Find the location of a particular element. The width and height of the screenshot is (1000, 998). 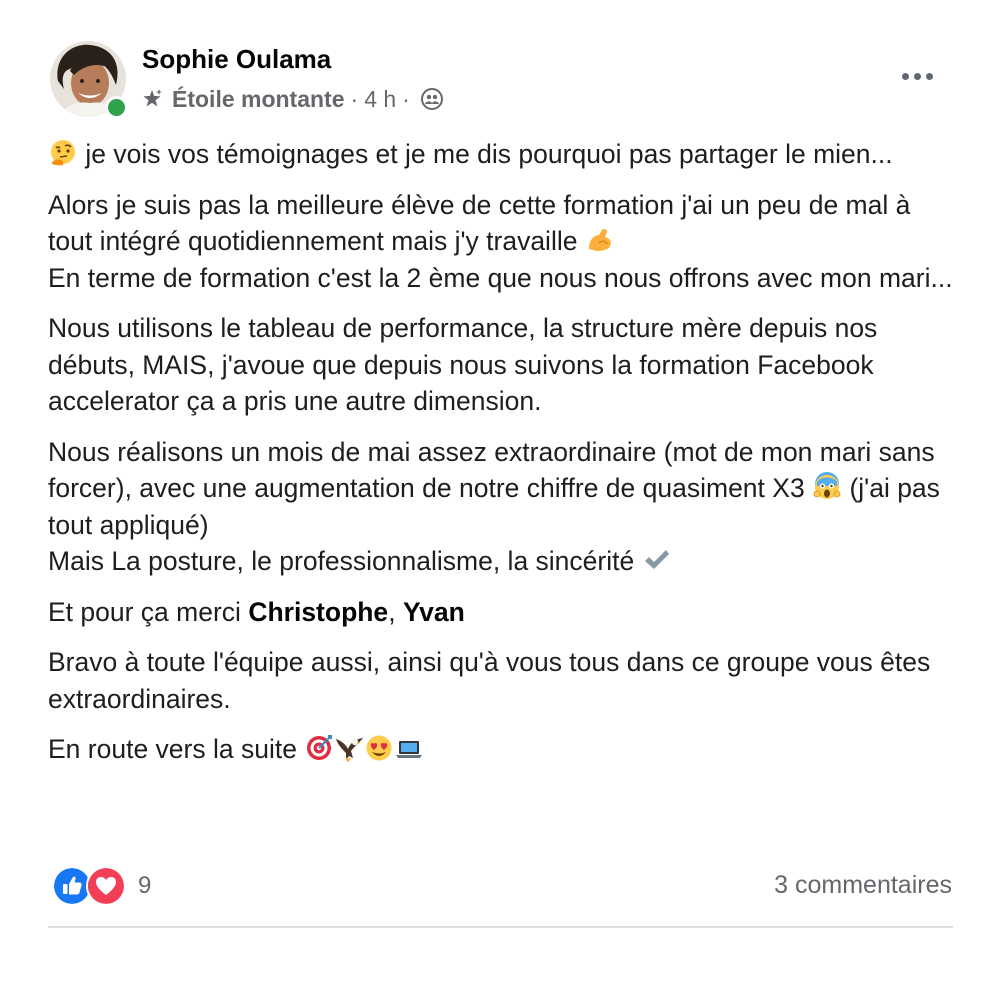

post-meta: Étoile montante · 4 h · is located at coordinates (293, 99).